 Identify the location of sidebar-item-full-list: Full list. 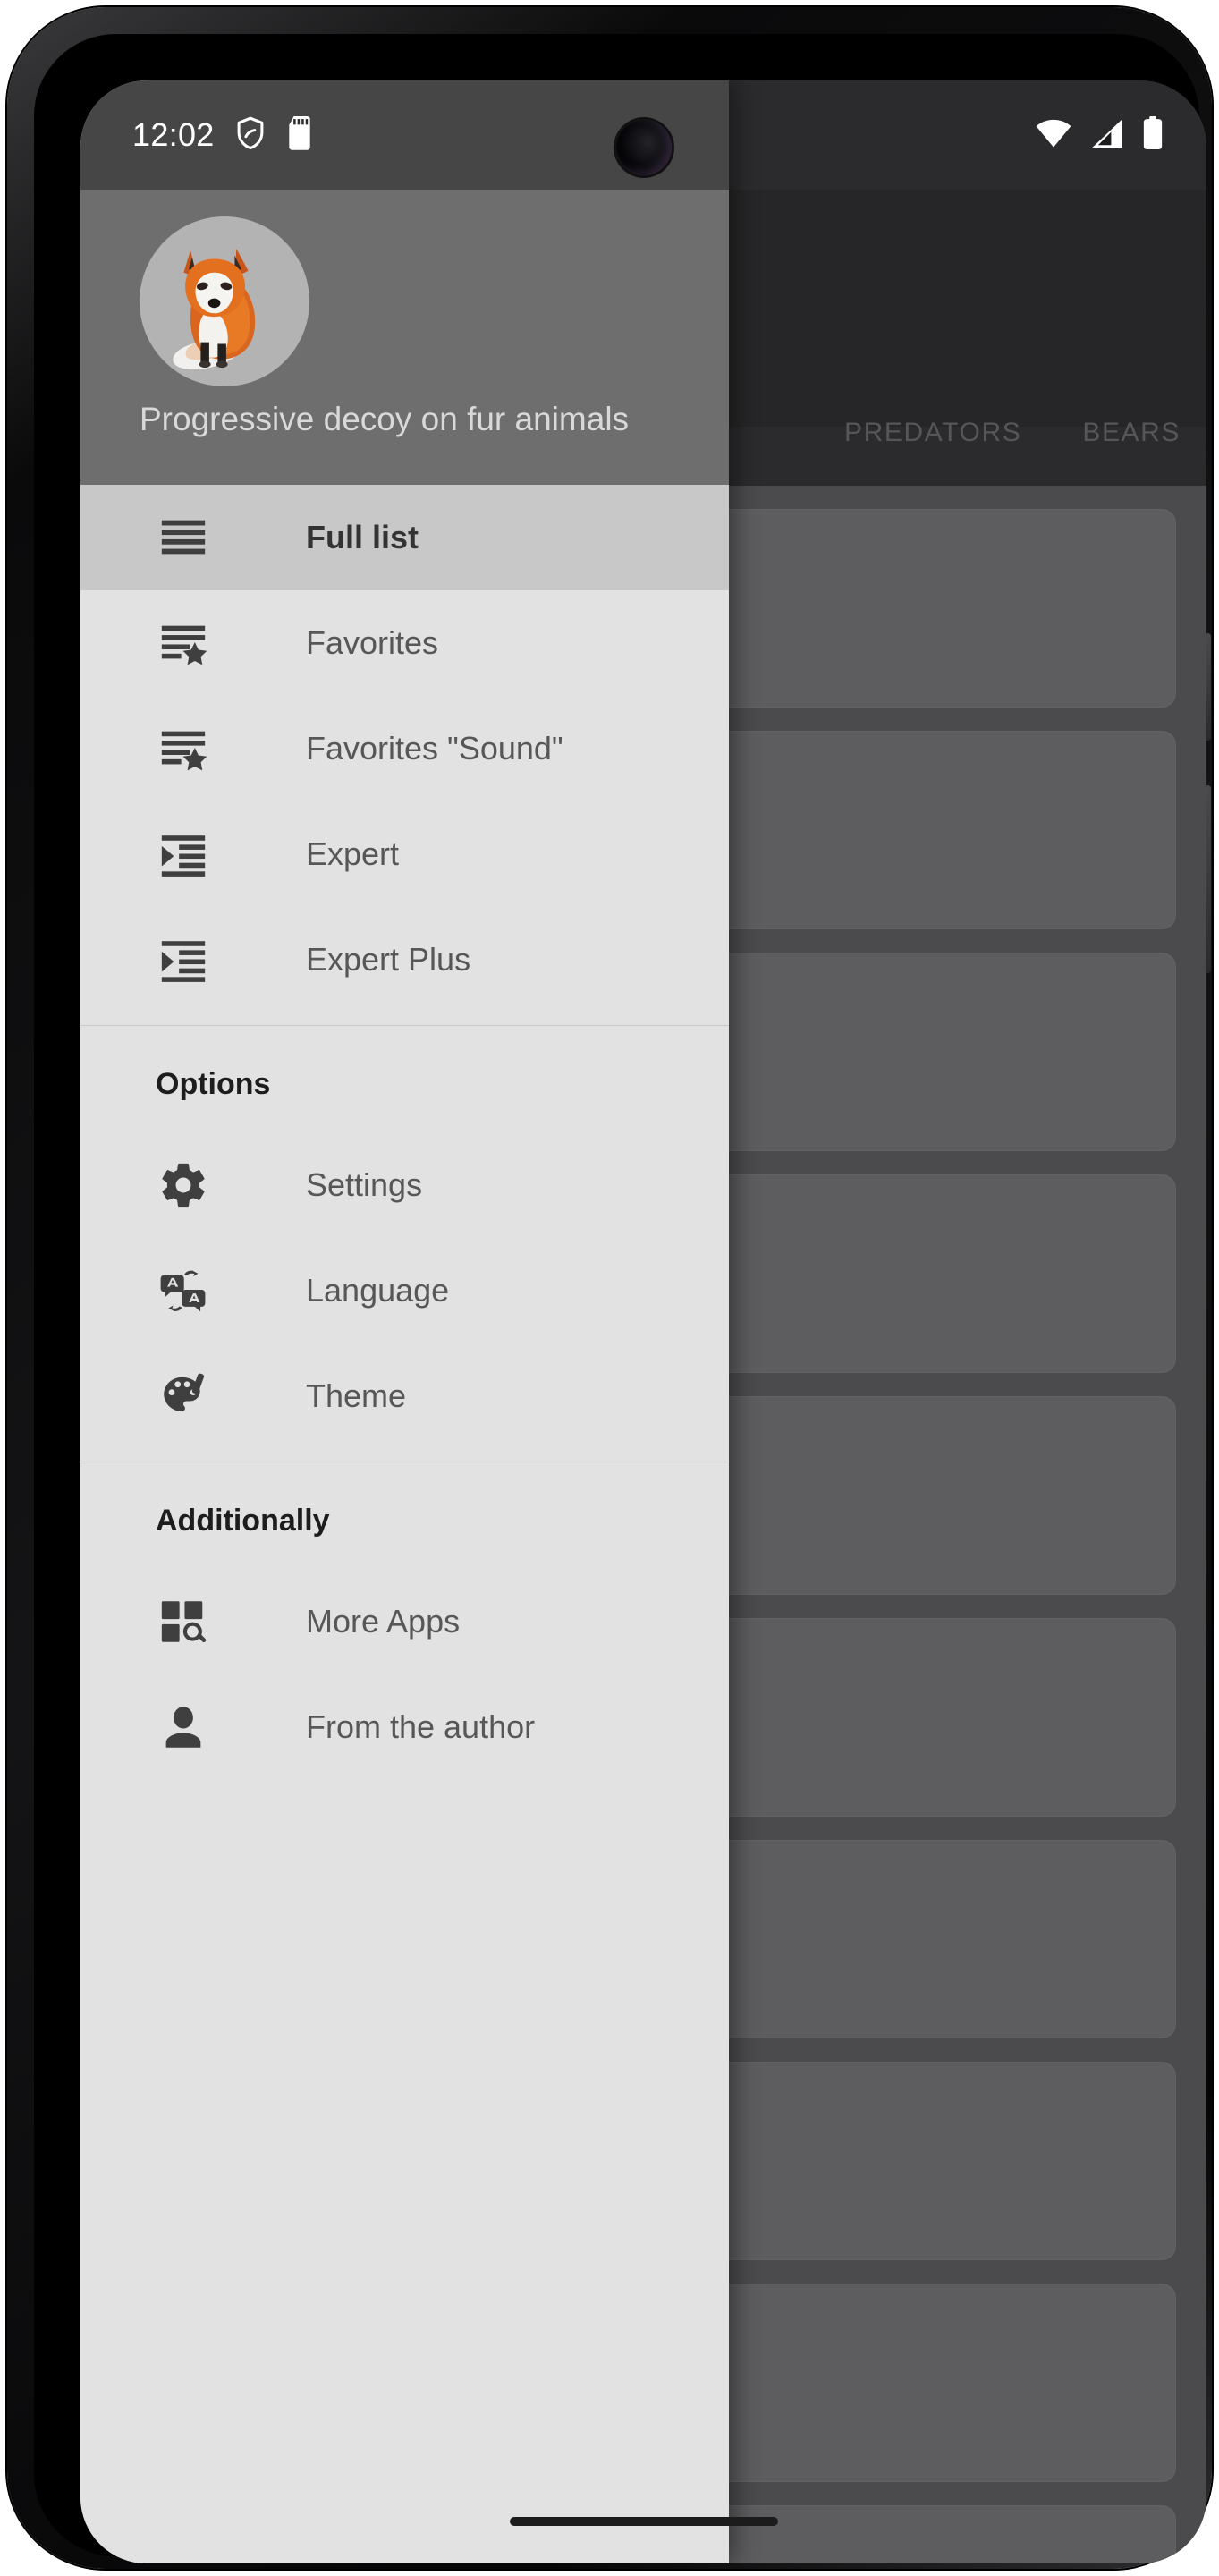
(404, 537).